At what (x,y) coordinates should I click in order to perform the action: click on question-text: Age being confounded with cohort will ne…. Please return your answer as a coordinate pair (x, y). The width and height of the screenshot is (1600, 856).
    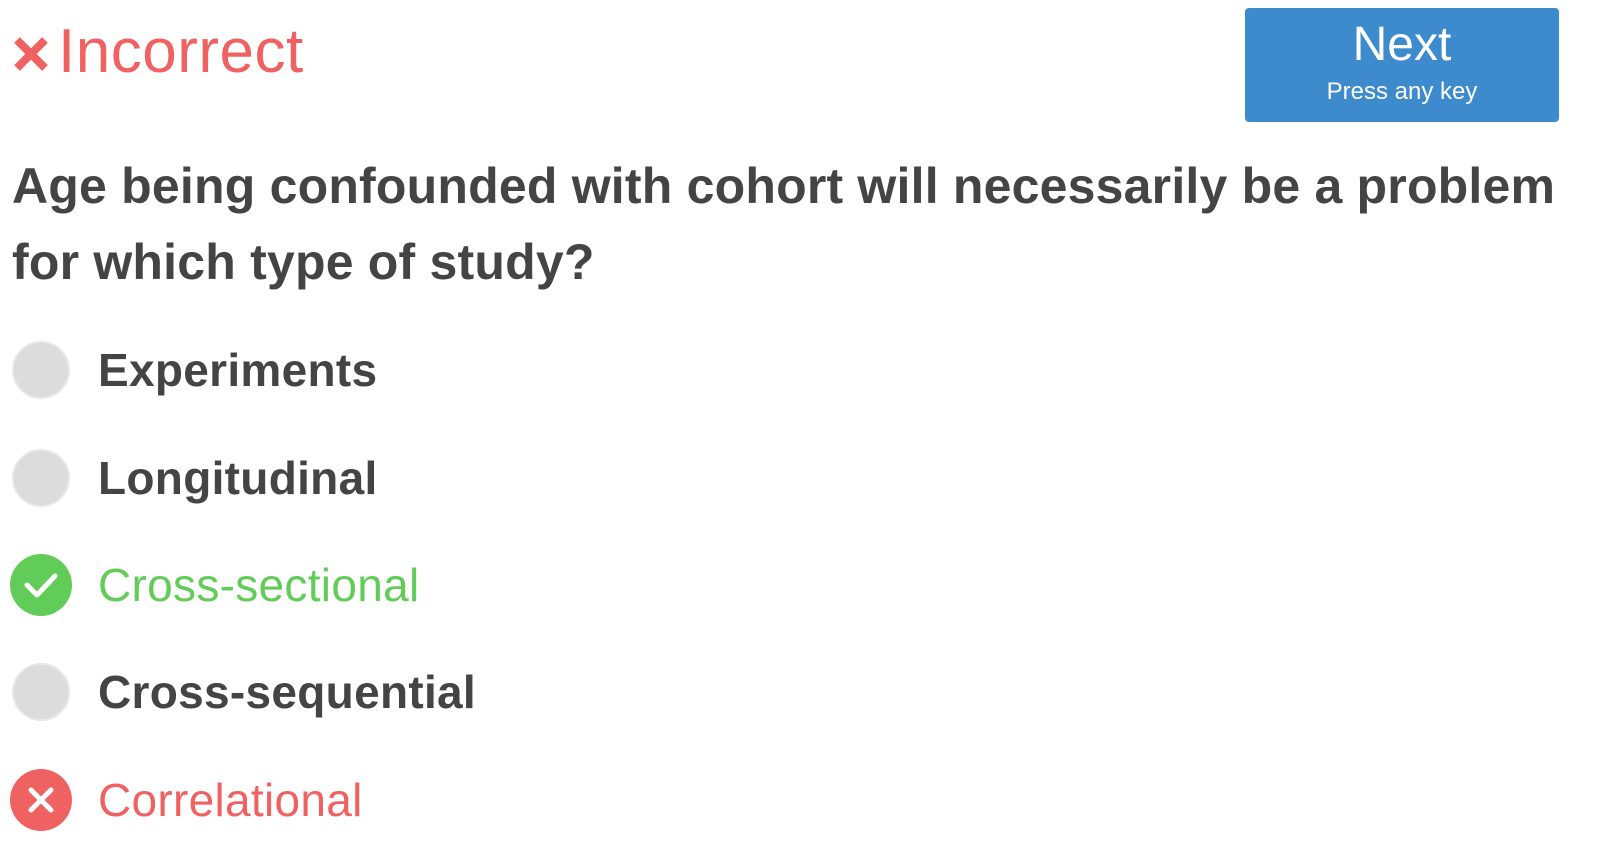
    Looking at the image, I should click on (784, 224).